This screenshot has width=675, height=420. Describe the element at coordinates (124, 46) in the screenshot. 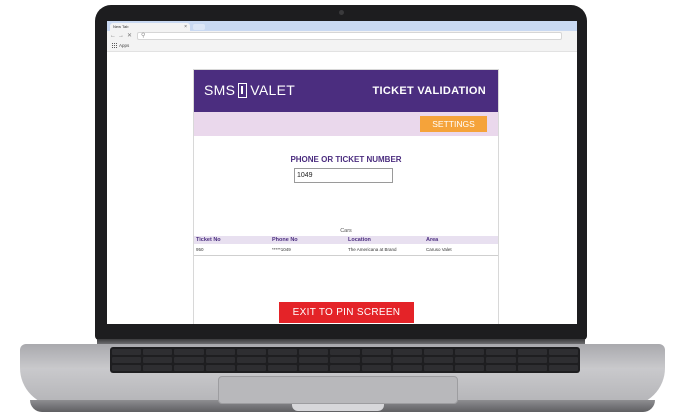

I see `apps-bookmark: Apps` at that location.